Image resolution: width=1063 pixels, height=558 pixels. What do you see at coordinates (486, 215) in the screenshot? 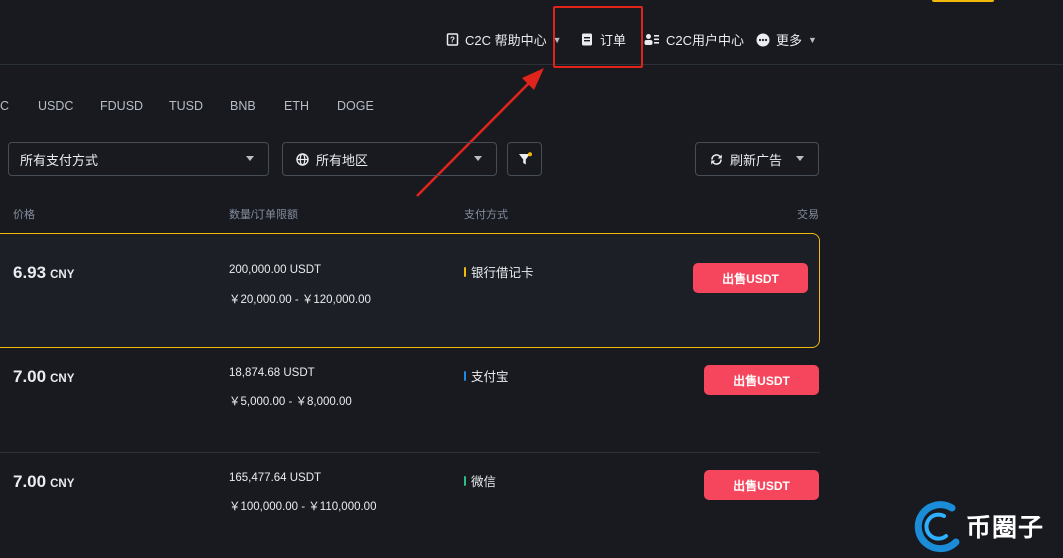
I see `column-header-payment: 支付方式` at bounding box center [486, 215].